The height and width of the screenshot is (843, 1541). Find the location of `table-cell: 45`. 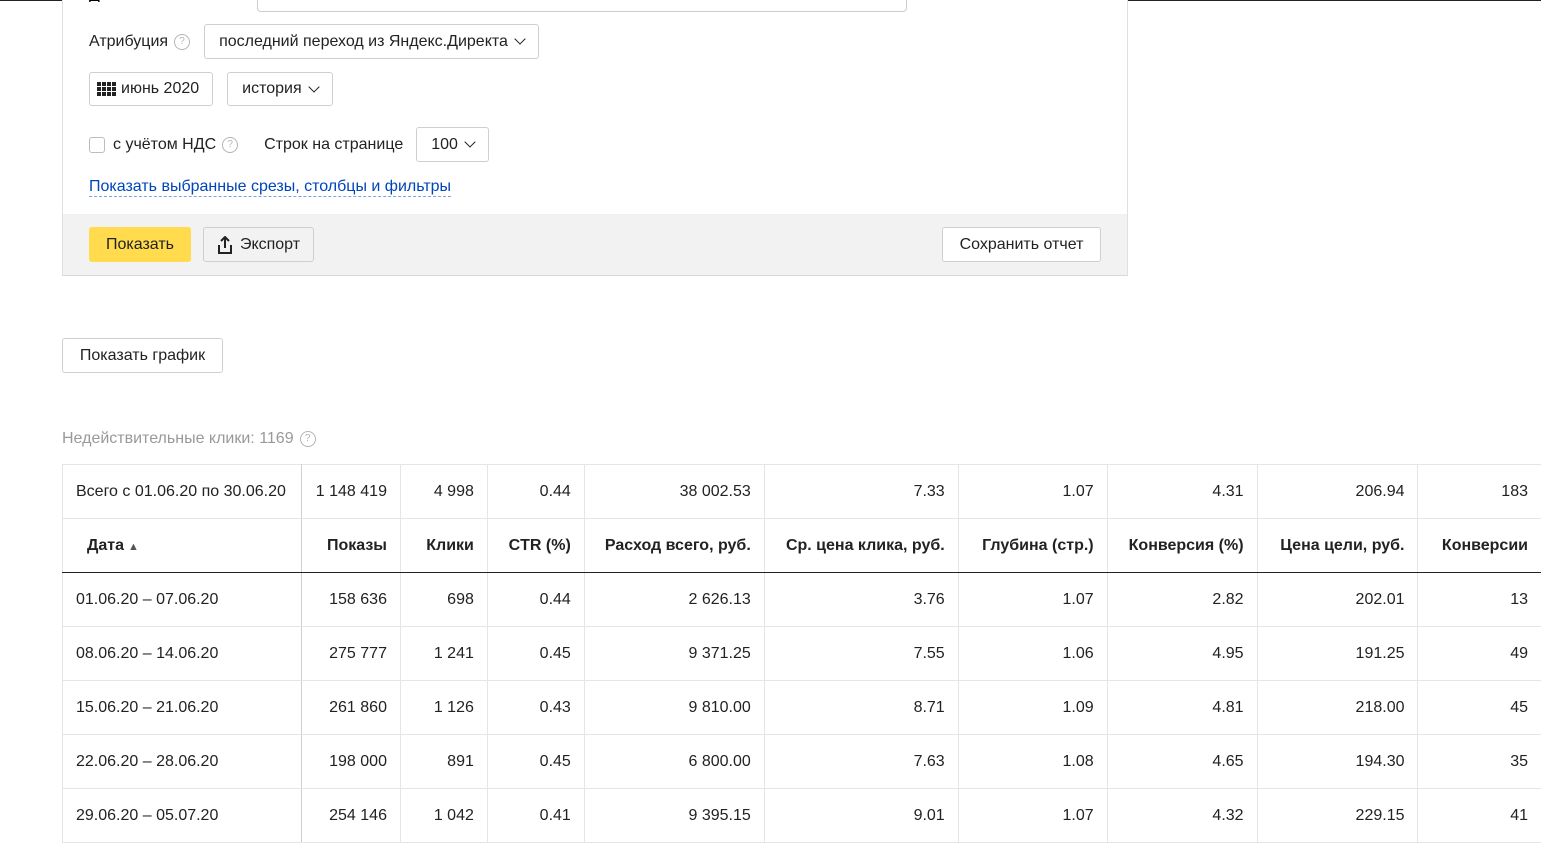

table-cell: 45 is located at coordinates (1479, 708).